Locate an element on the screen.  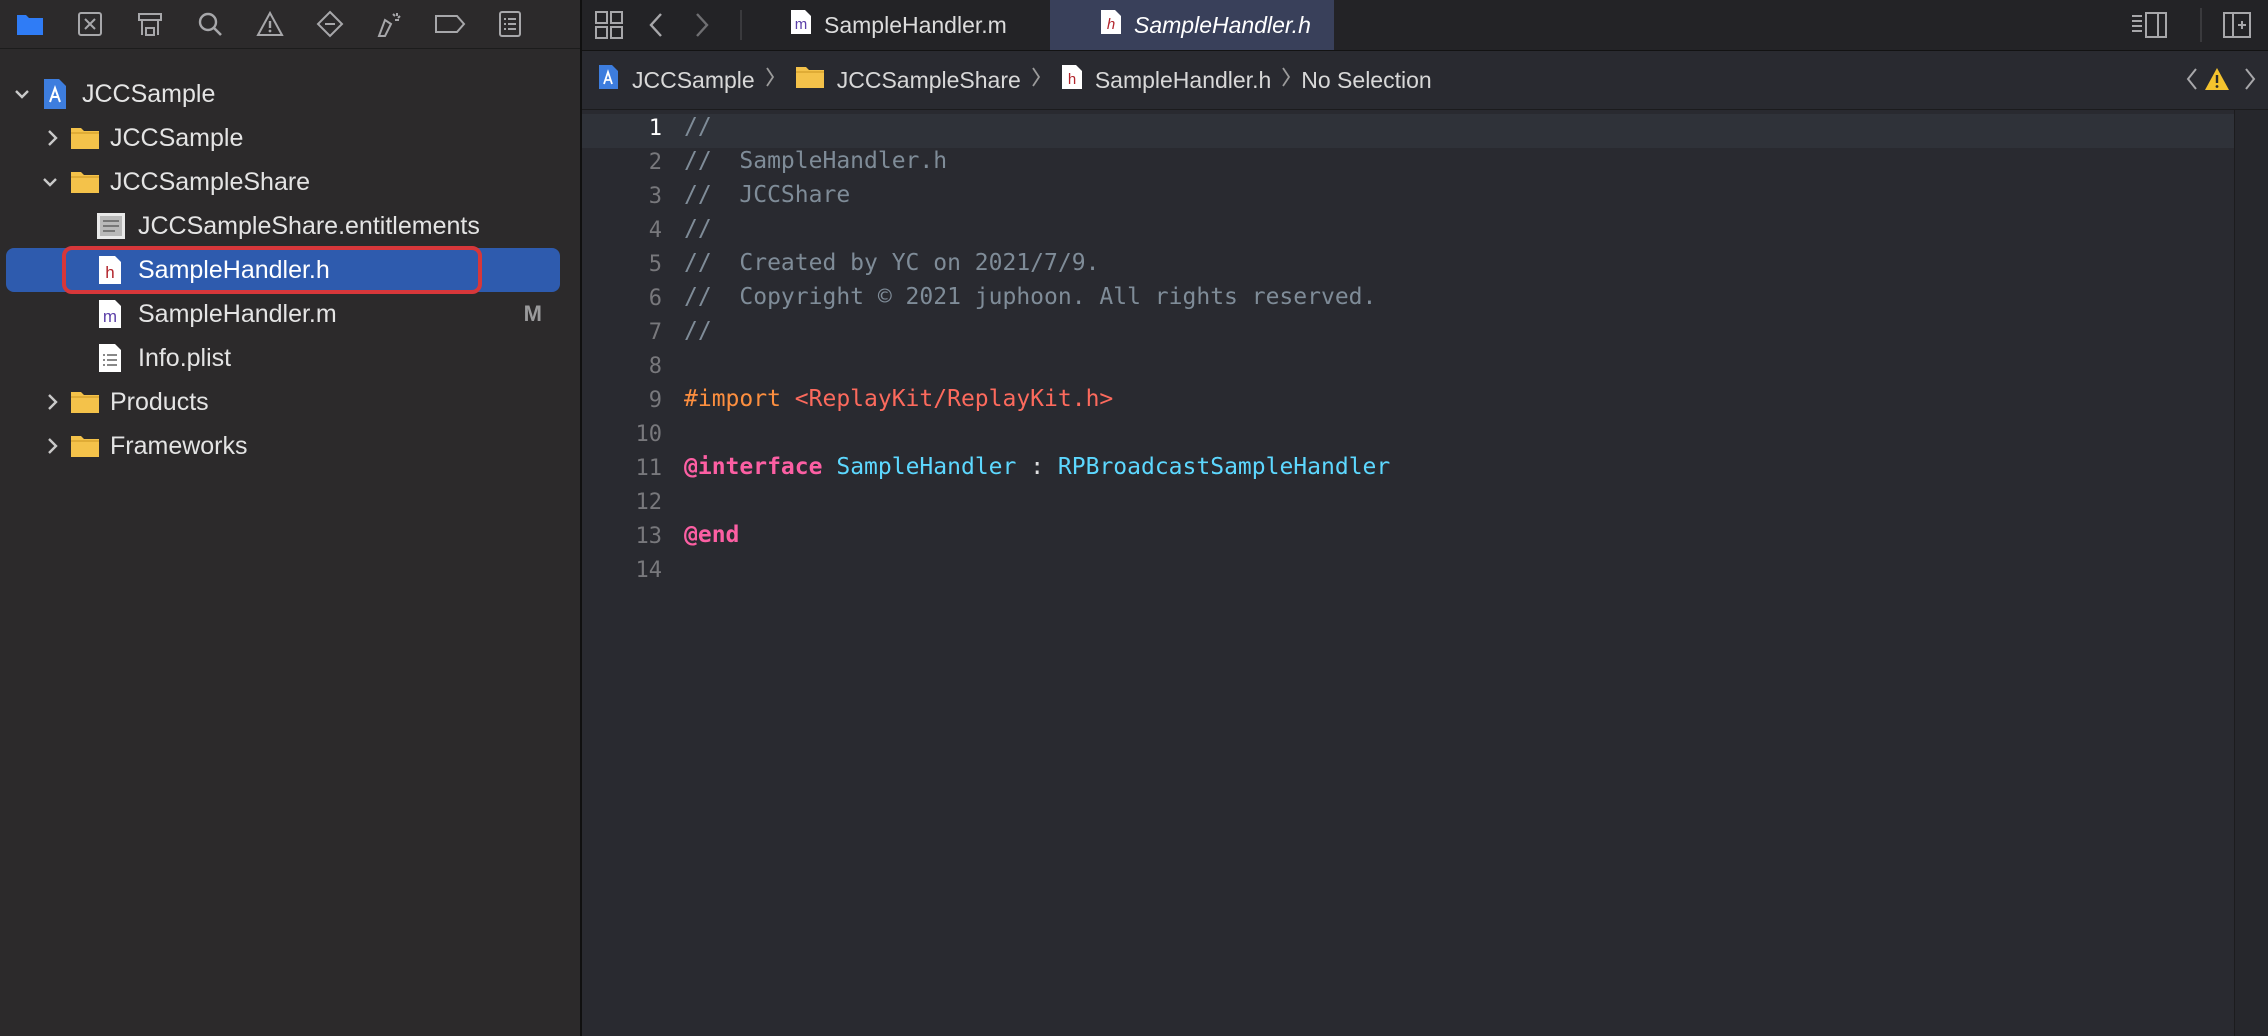
tree-row-folder-products: Products is located at coordinates (290, 402).